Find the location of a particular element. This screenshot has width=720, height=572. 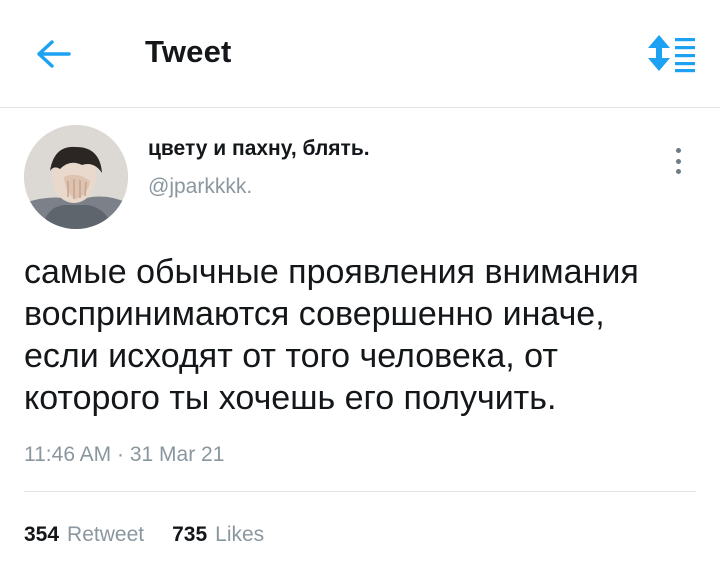

tweet-timestamp: 11:46 AM · 31 Mar 21 is located at coordinates (124, 454).